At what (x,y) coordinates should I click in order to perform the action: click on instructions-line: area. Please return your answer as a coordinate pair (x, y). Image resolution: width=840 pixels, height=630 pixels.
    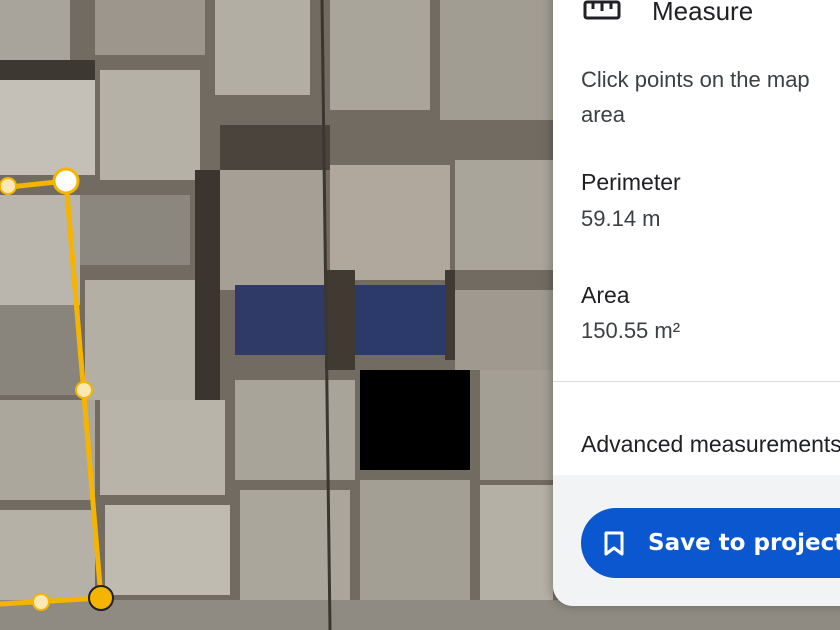
    Looking at the image, I should click on (603, 114).